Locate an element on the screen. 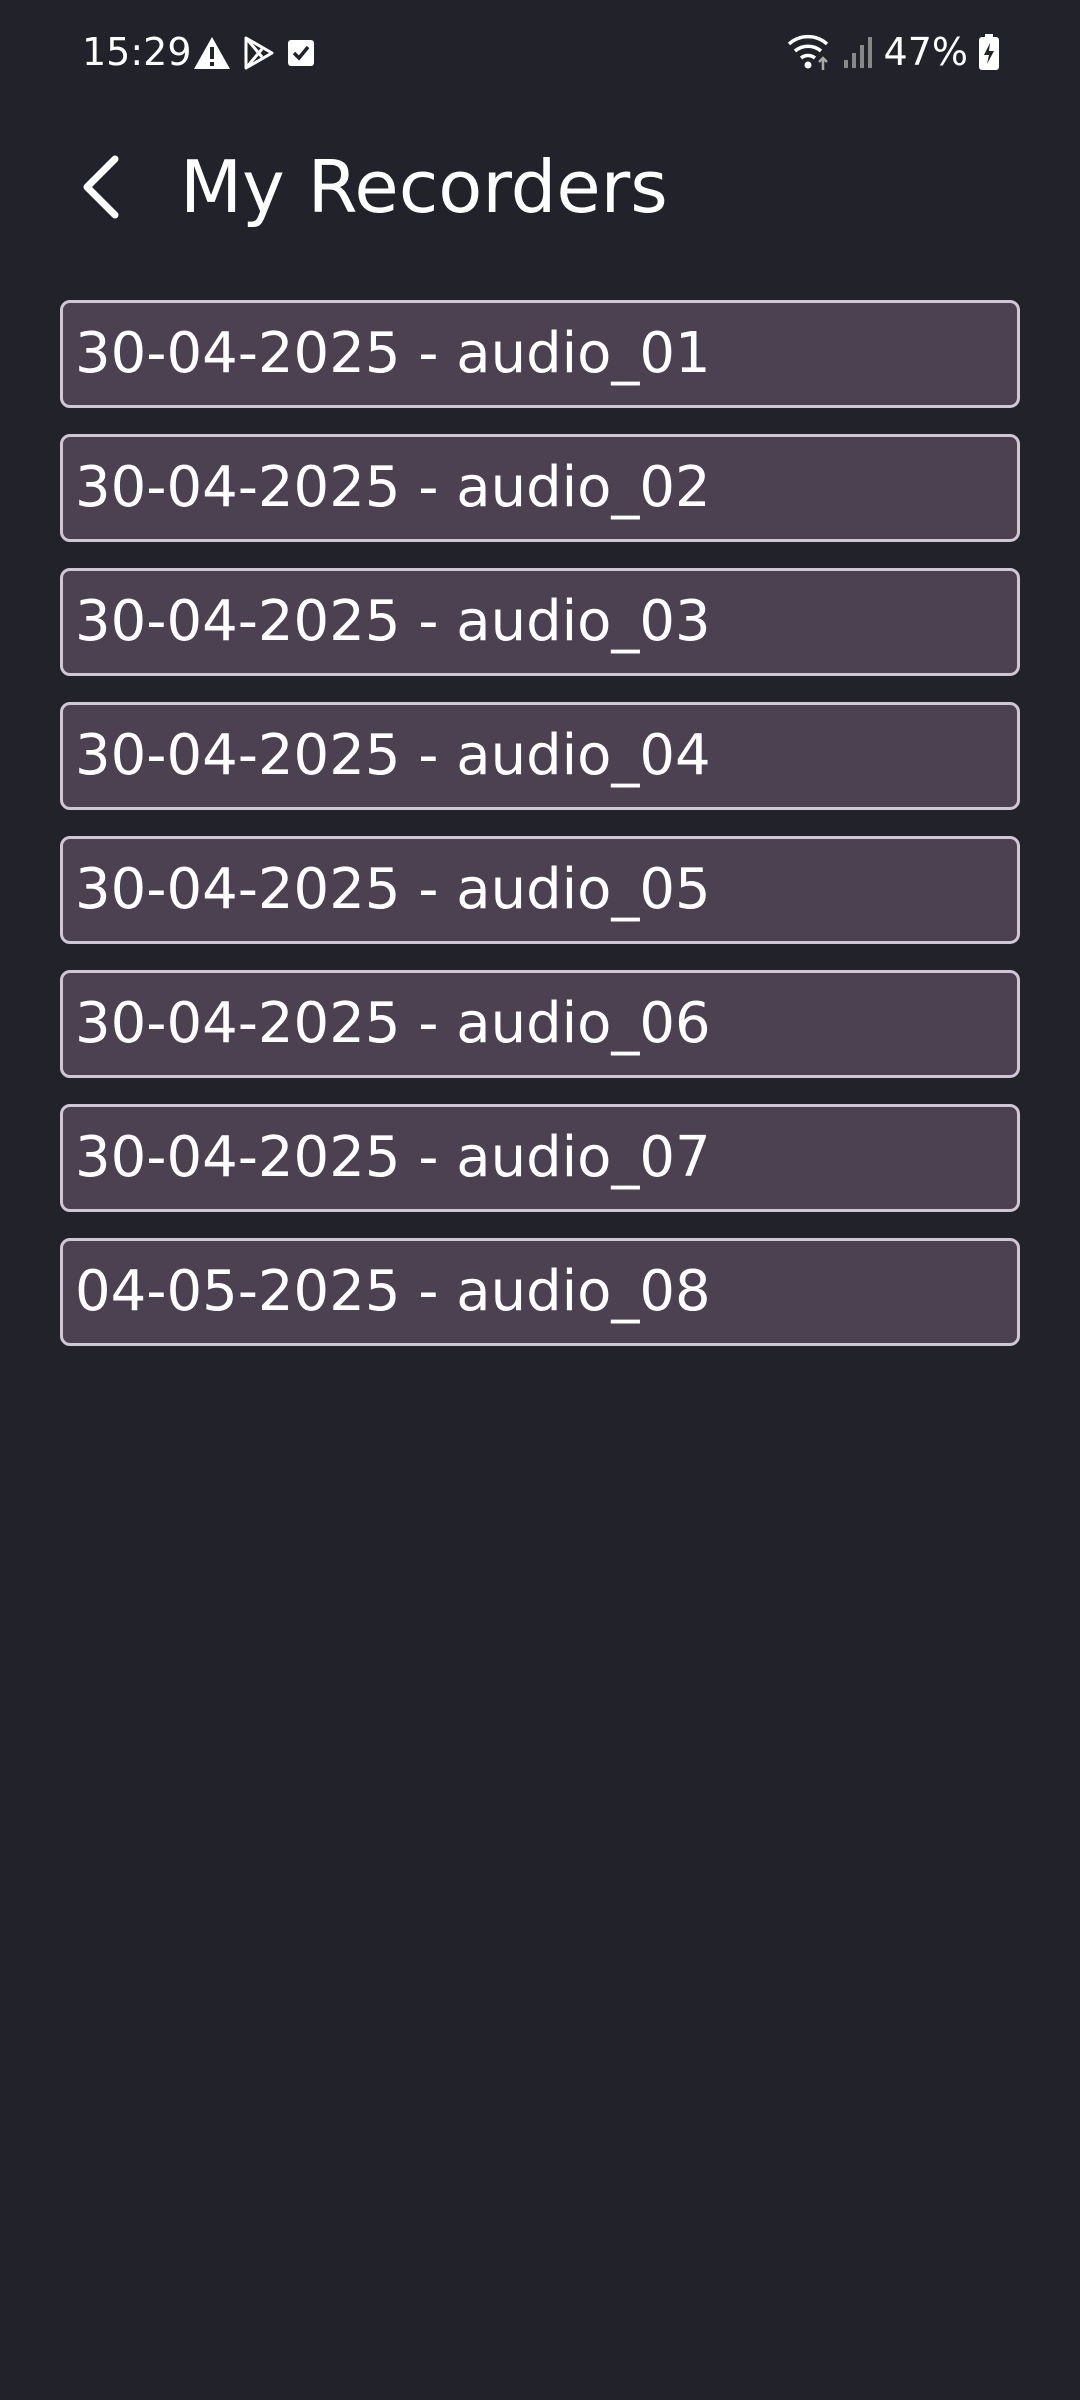 This screenshot has width=1080, height=2400. recording-item: 30-04-2025 - audio_01 is located at coordinates (540, 354).